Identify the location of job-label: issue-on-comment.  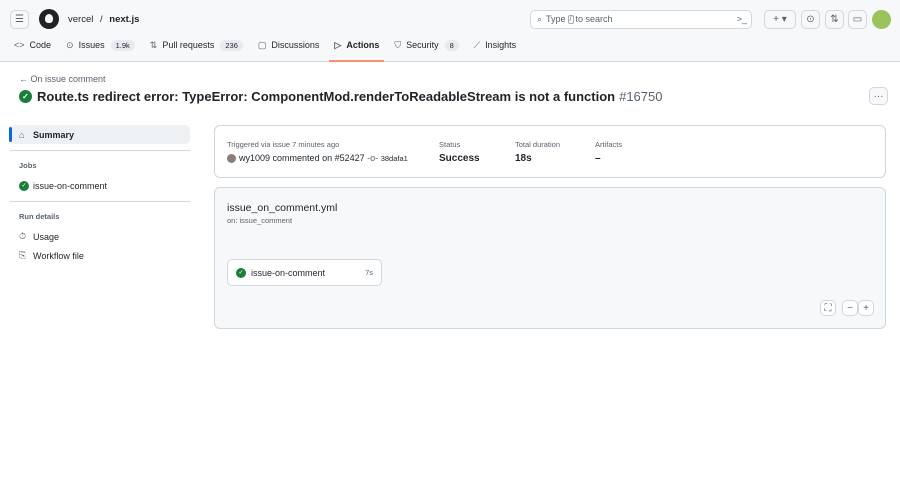
(70, 185).